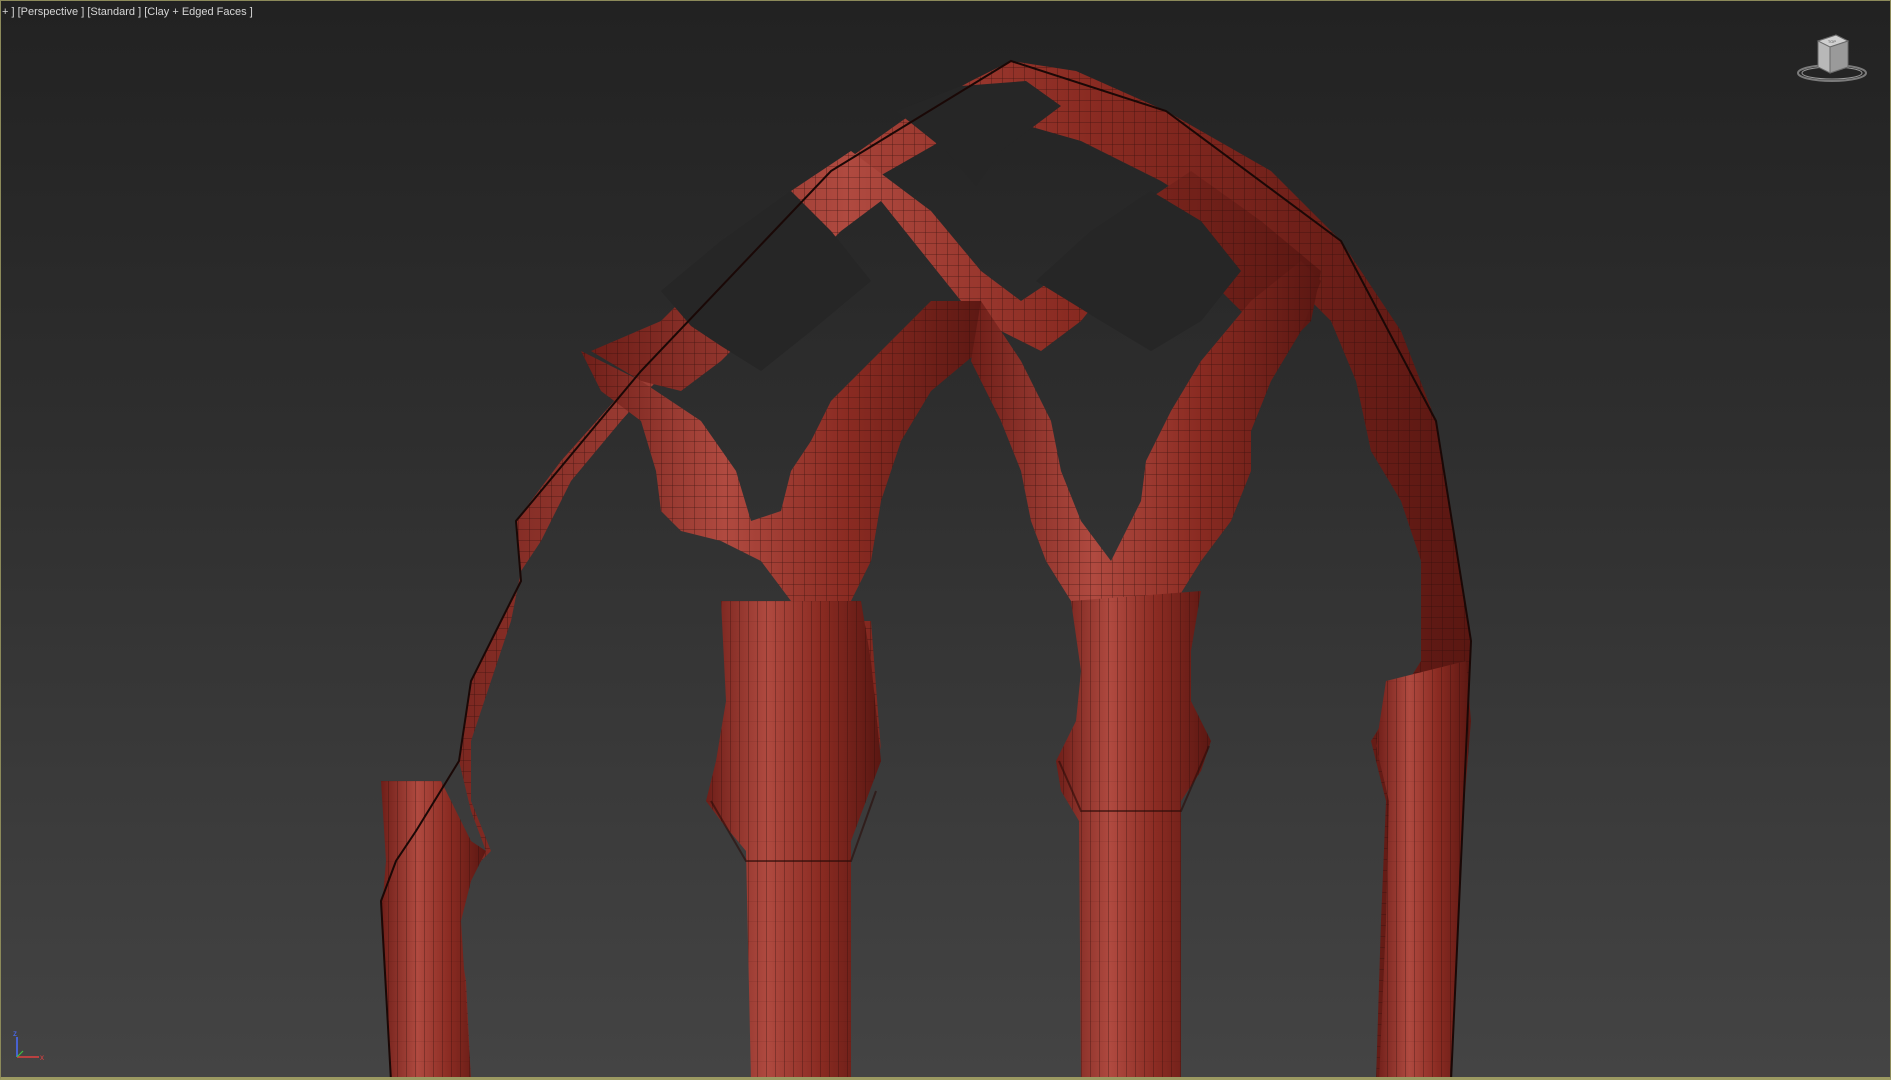 The height and width of the screenshot is (1080, 1891). Describe the element at coordinates (1832, 41) in the screenshot. I see `viewcube-face-label: TOP` at that location.